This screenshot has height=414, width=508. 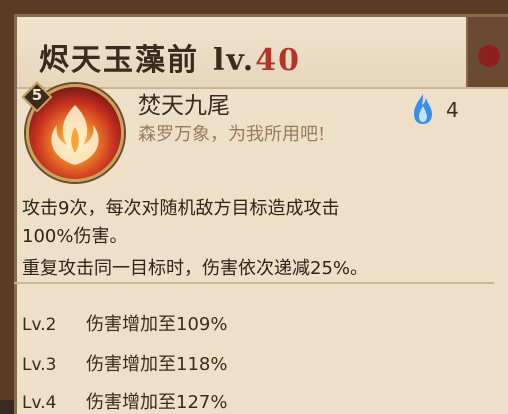 What do you see at coordinates (39, 403) in the screenshot?
I see `upgrade-level: Lv.4` at bounding box center [39, 403].